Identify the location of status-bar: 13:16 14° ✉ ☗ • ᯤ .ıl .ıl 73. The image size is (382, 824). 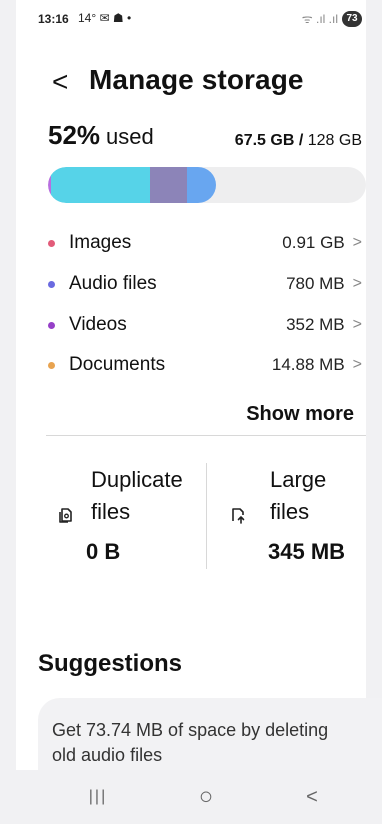
(200, 20).